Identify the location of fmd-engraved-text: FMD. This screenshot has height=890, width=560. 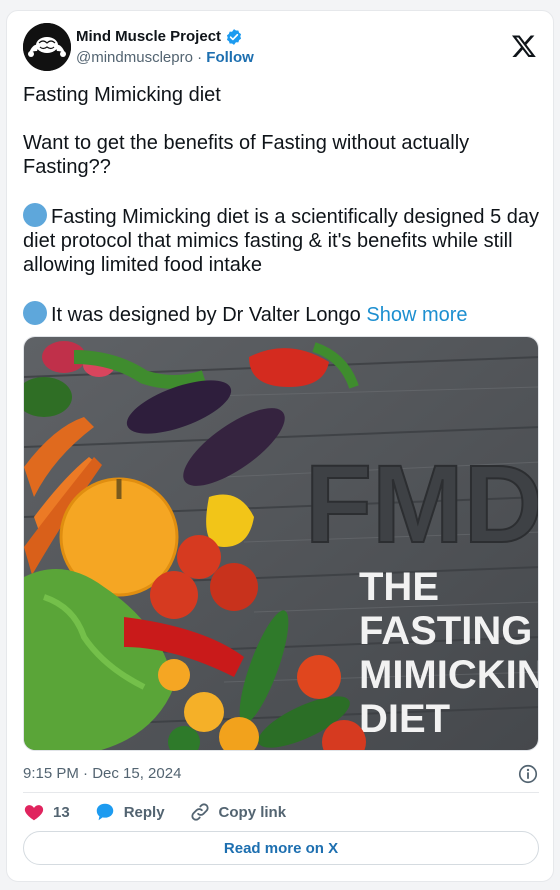
(422, 504).